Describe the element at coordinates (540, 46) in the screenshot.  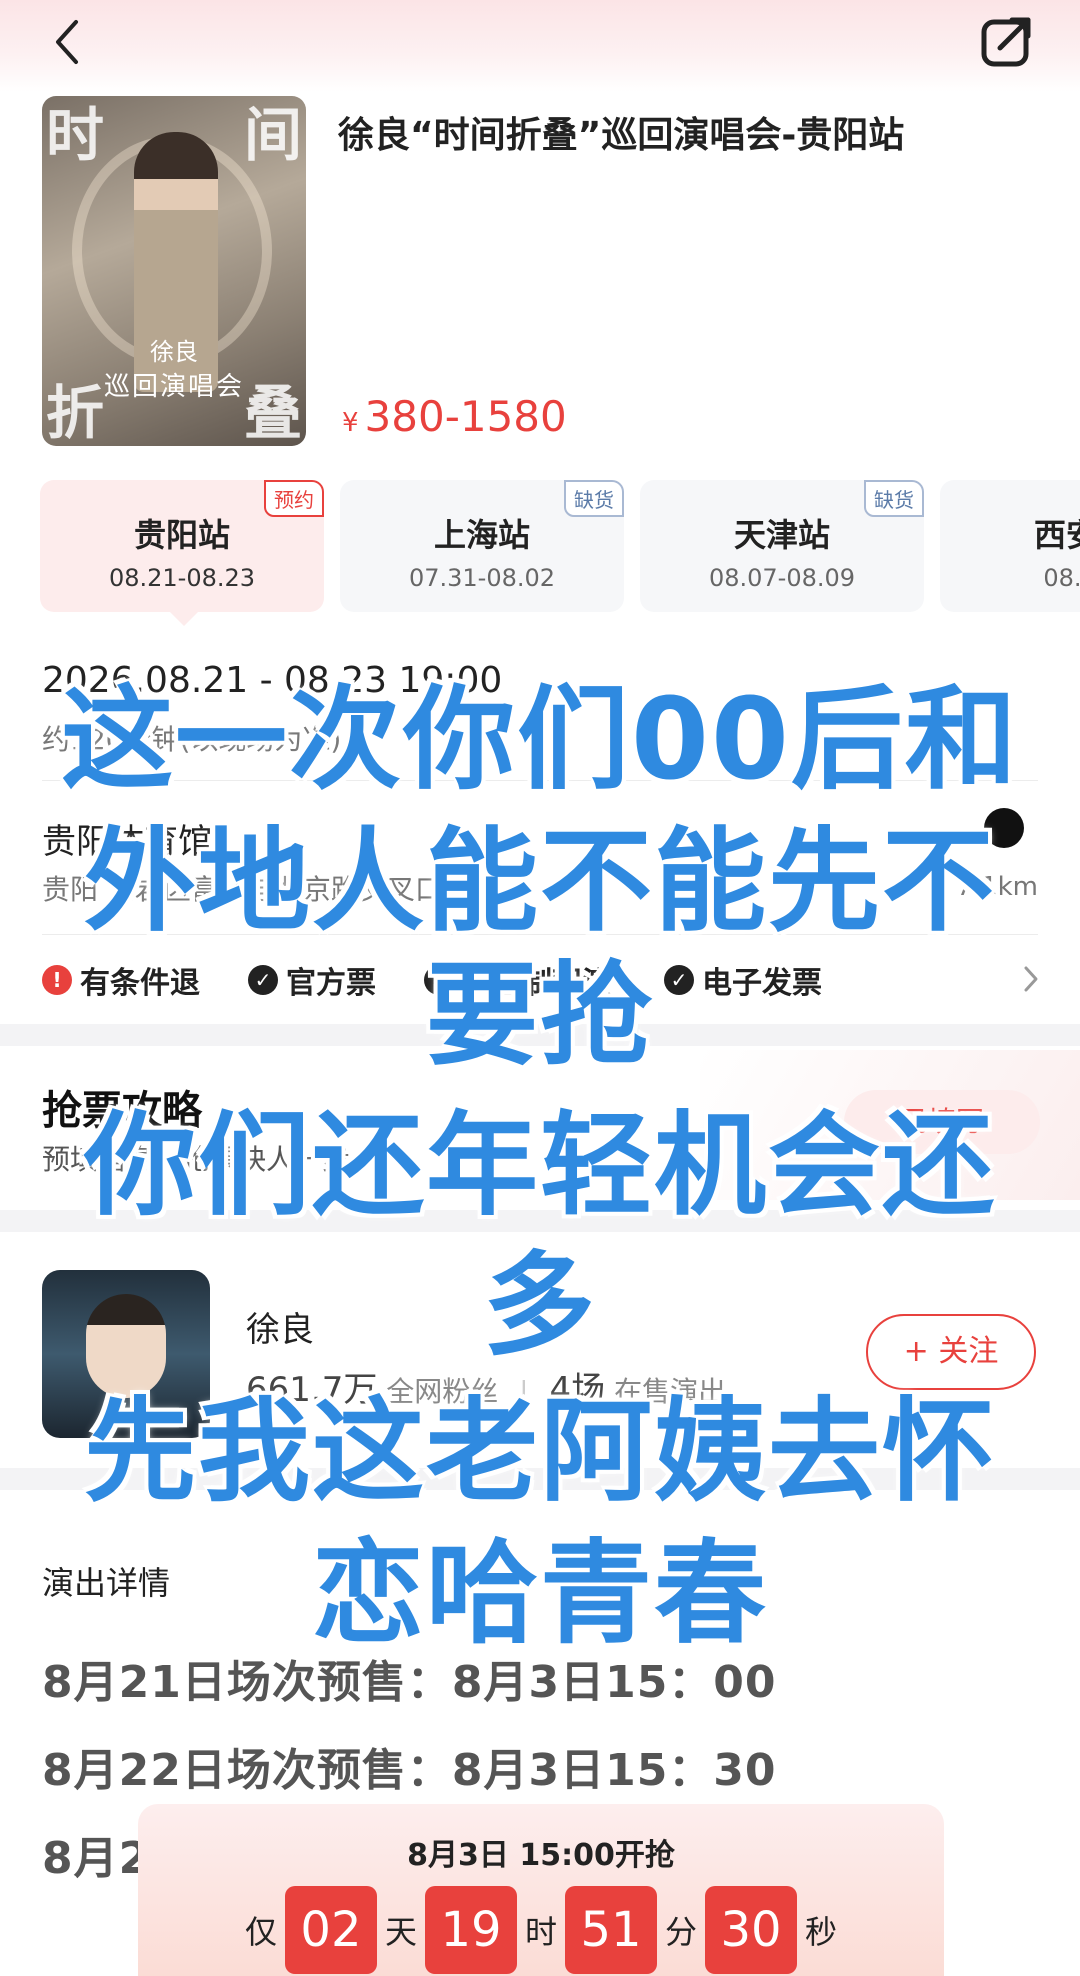
I see `top-bar` at that location.